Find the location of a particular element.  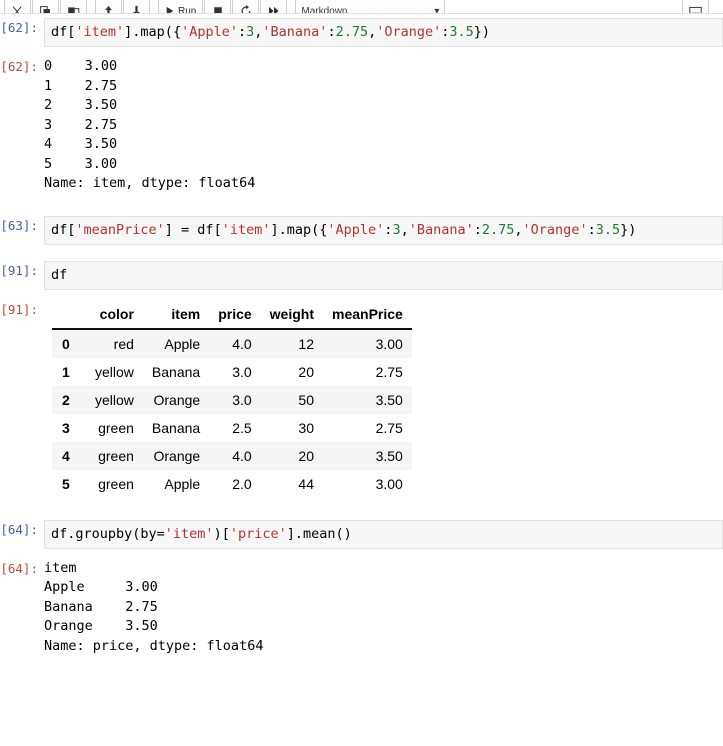

dataframe-row: 4 green Orange 4.0 20 3.50 is located at coordinates (232, 455).